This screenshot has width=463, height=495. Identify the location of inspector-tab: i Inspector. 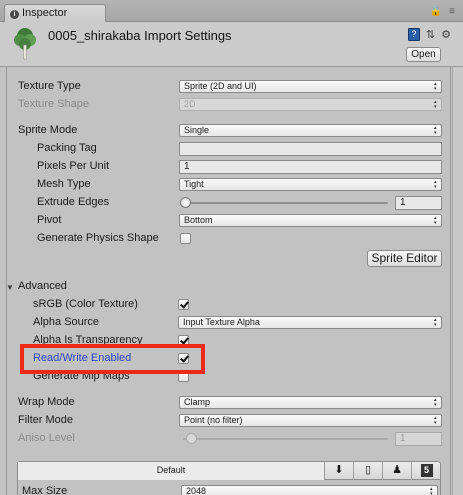
(55, 13).